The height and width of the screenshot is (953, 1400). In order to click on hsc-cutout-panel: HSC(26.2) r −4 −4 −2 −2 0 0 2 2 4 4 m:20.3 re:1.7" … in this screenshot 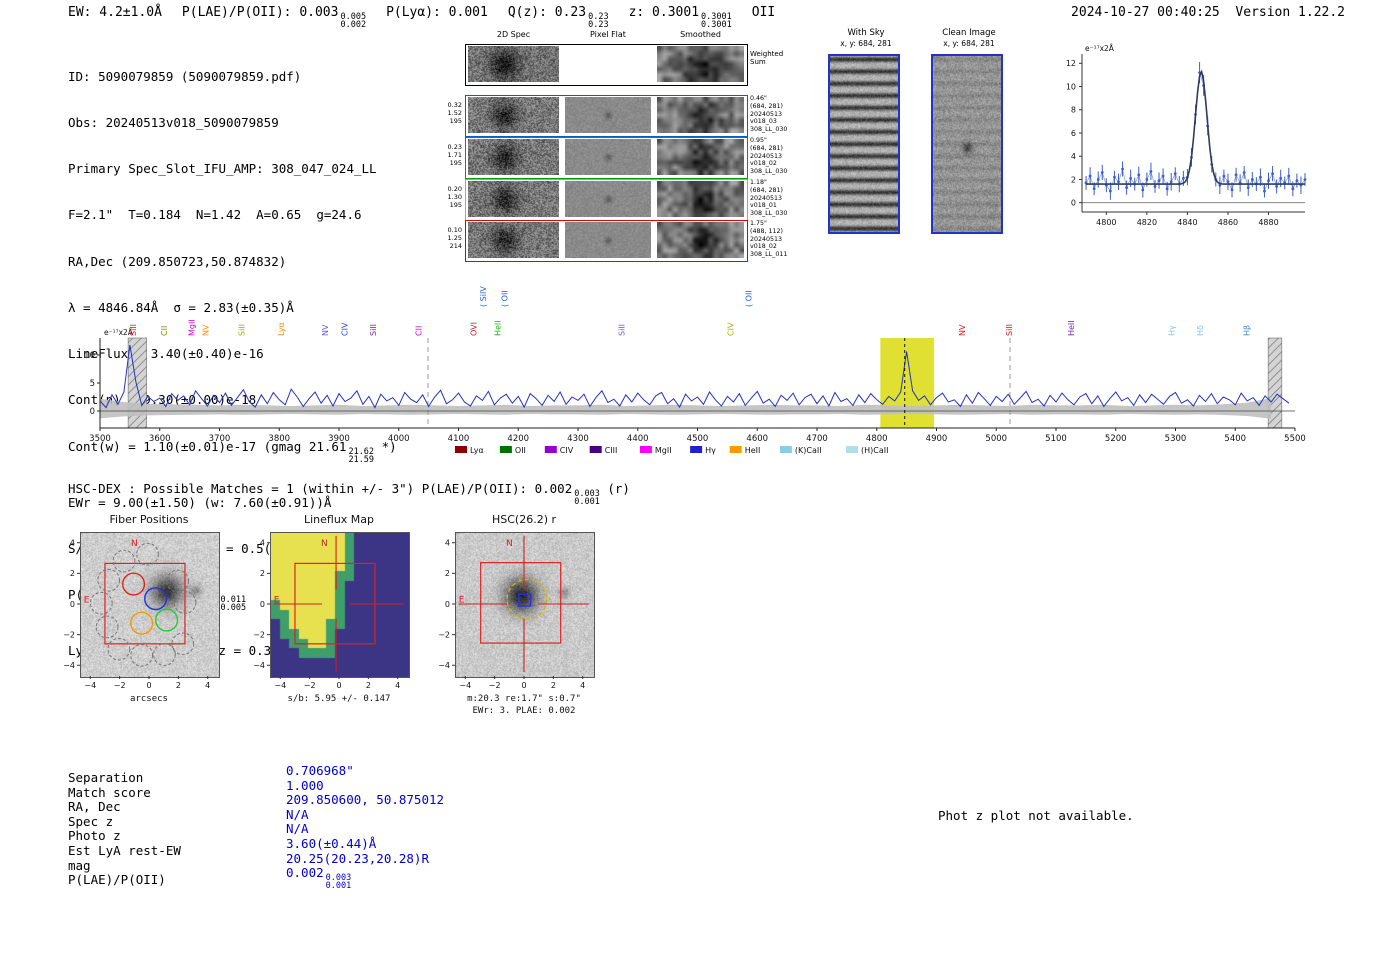, I will do `click(525, 618)`.